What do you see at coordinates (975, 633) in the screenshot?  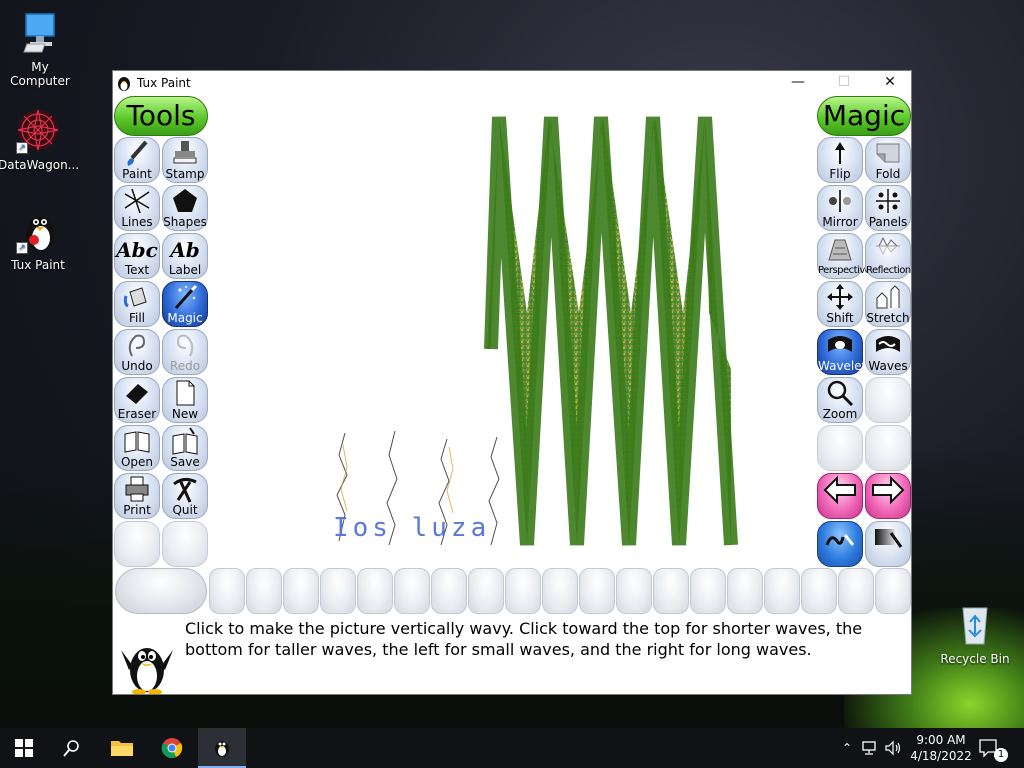 I see `desktop-icon-recycle-bin: Recycle Bin` at bounding box center [975, 633].